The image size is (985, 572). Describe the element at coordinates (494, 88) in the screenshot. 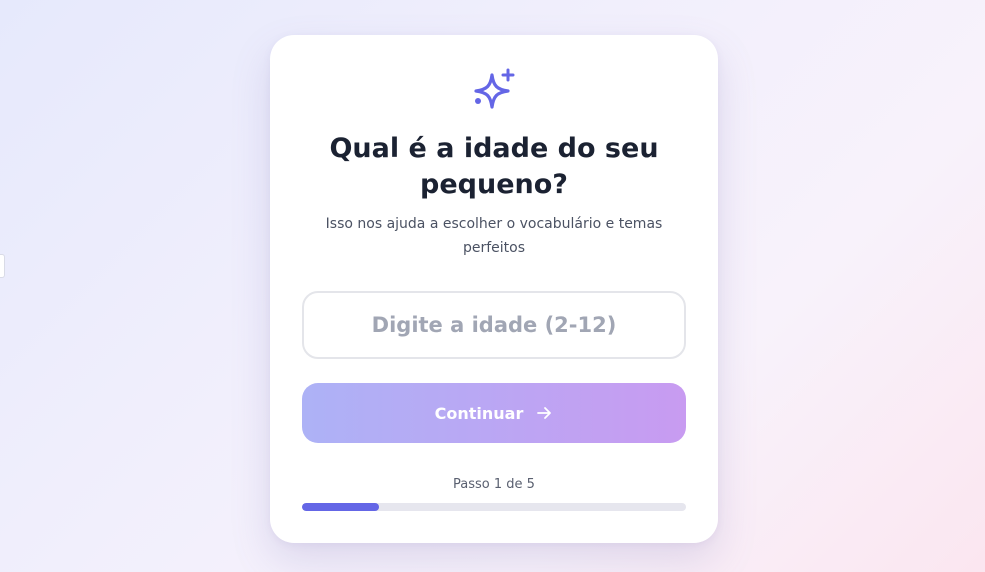

I see `sparkles-icon` at that location.